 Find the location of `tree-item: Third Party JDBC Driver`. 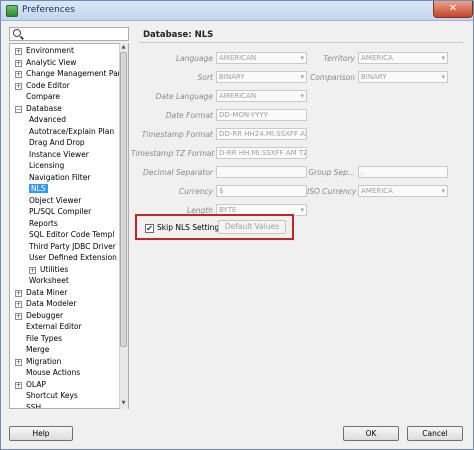

tree-item: Third Party JDBC Driver is located at coordinates (72, 246).